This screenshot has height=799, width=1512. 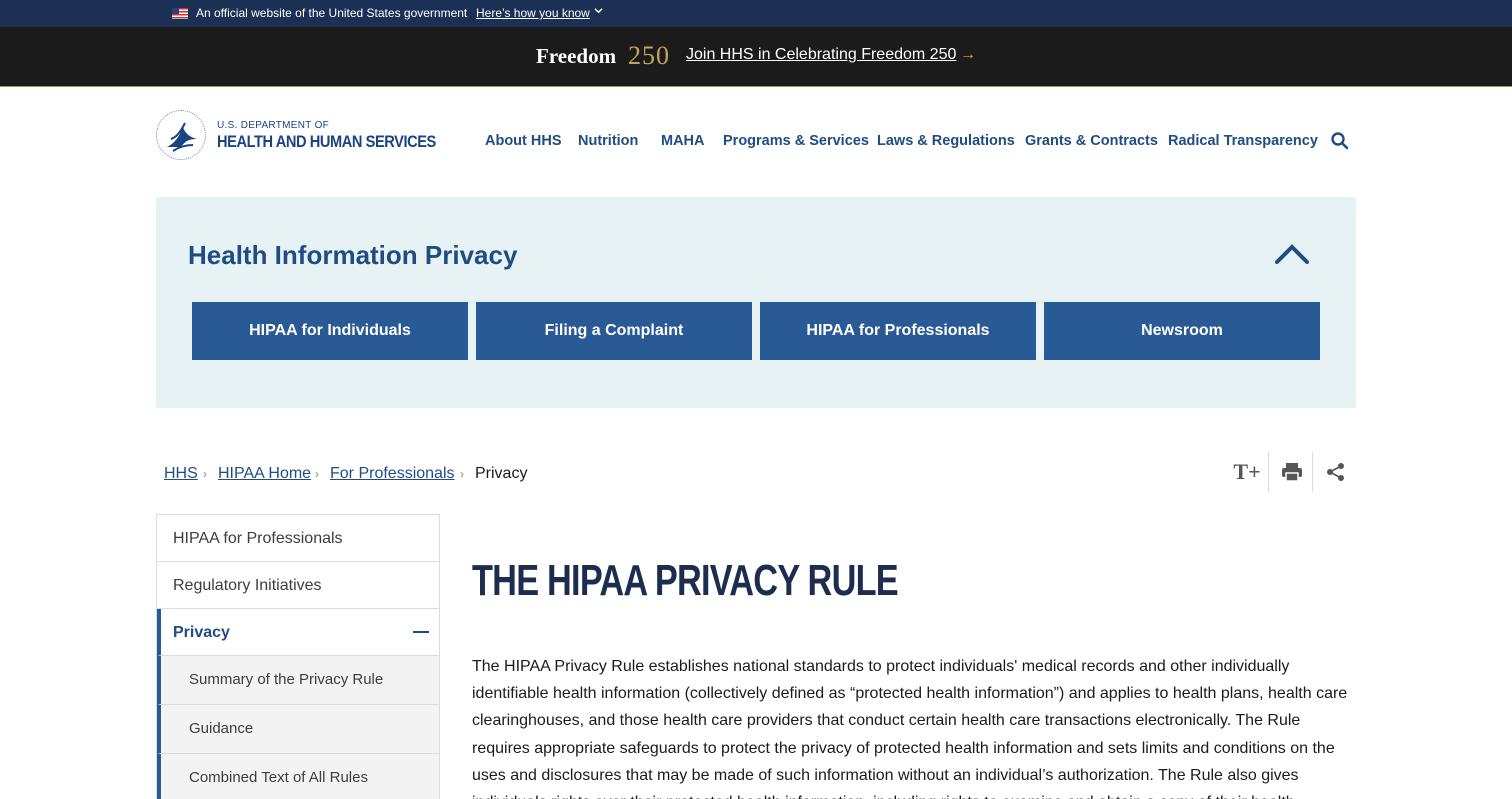 I want to click on filing-complaint-button: Filing a Complaint, so click(x=614, y=331).